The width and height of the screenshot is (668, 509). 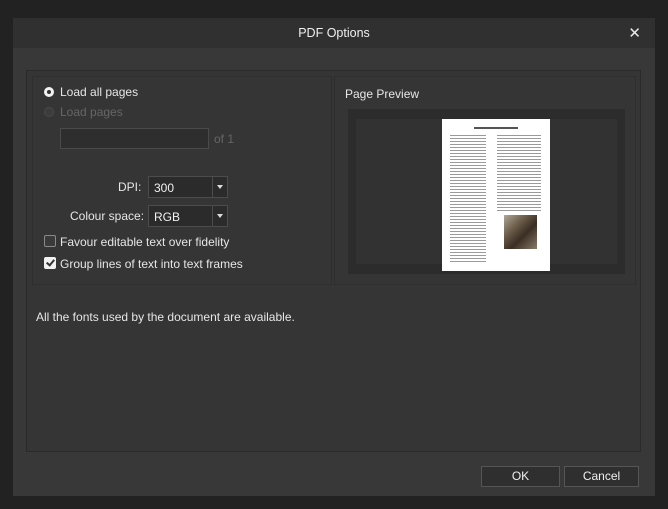 What do you see at coordinates (519, 174) in the screenshot?
I see `thumbnail-text-column-right` at bounding box center [519, 174].